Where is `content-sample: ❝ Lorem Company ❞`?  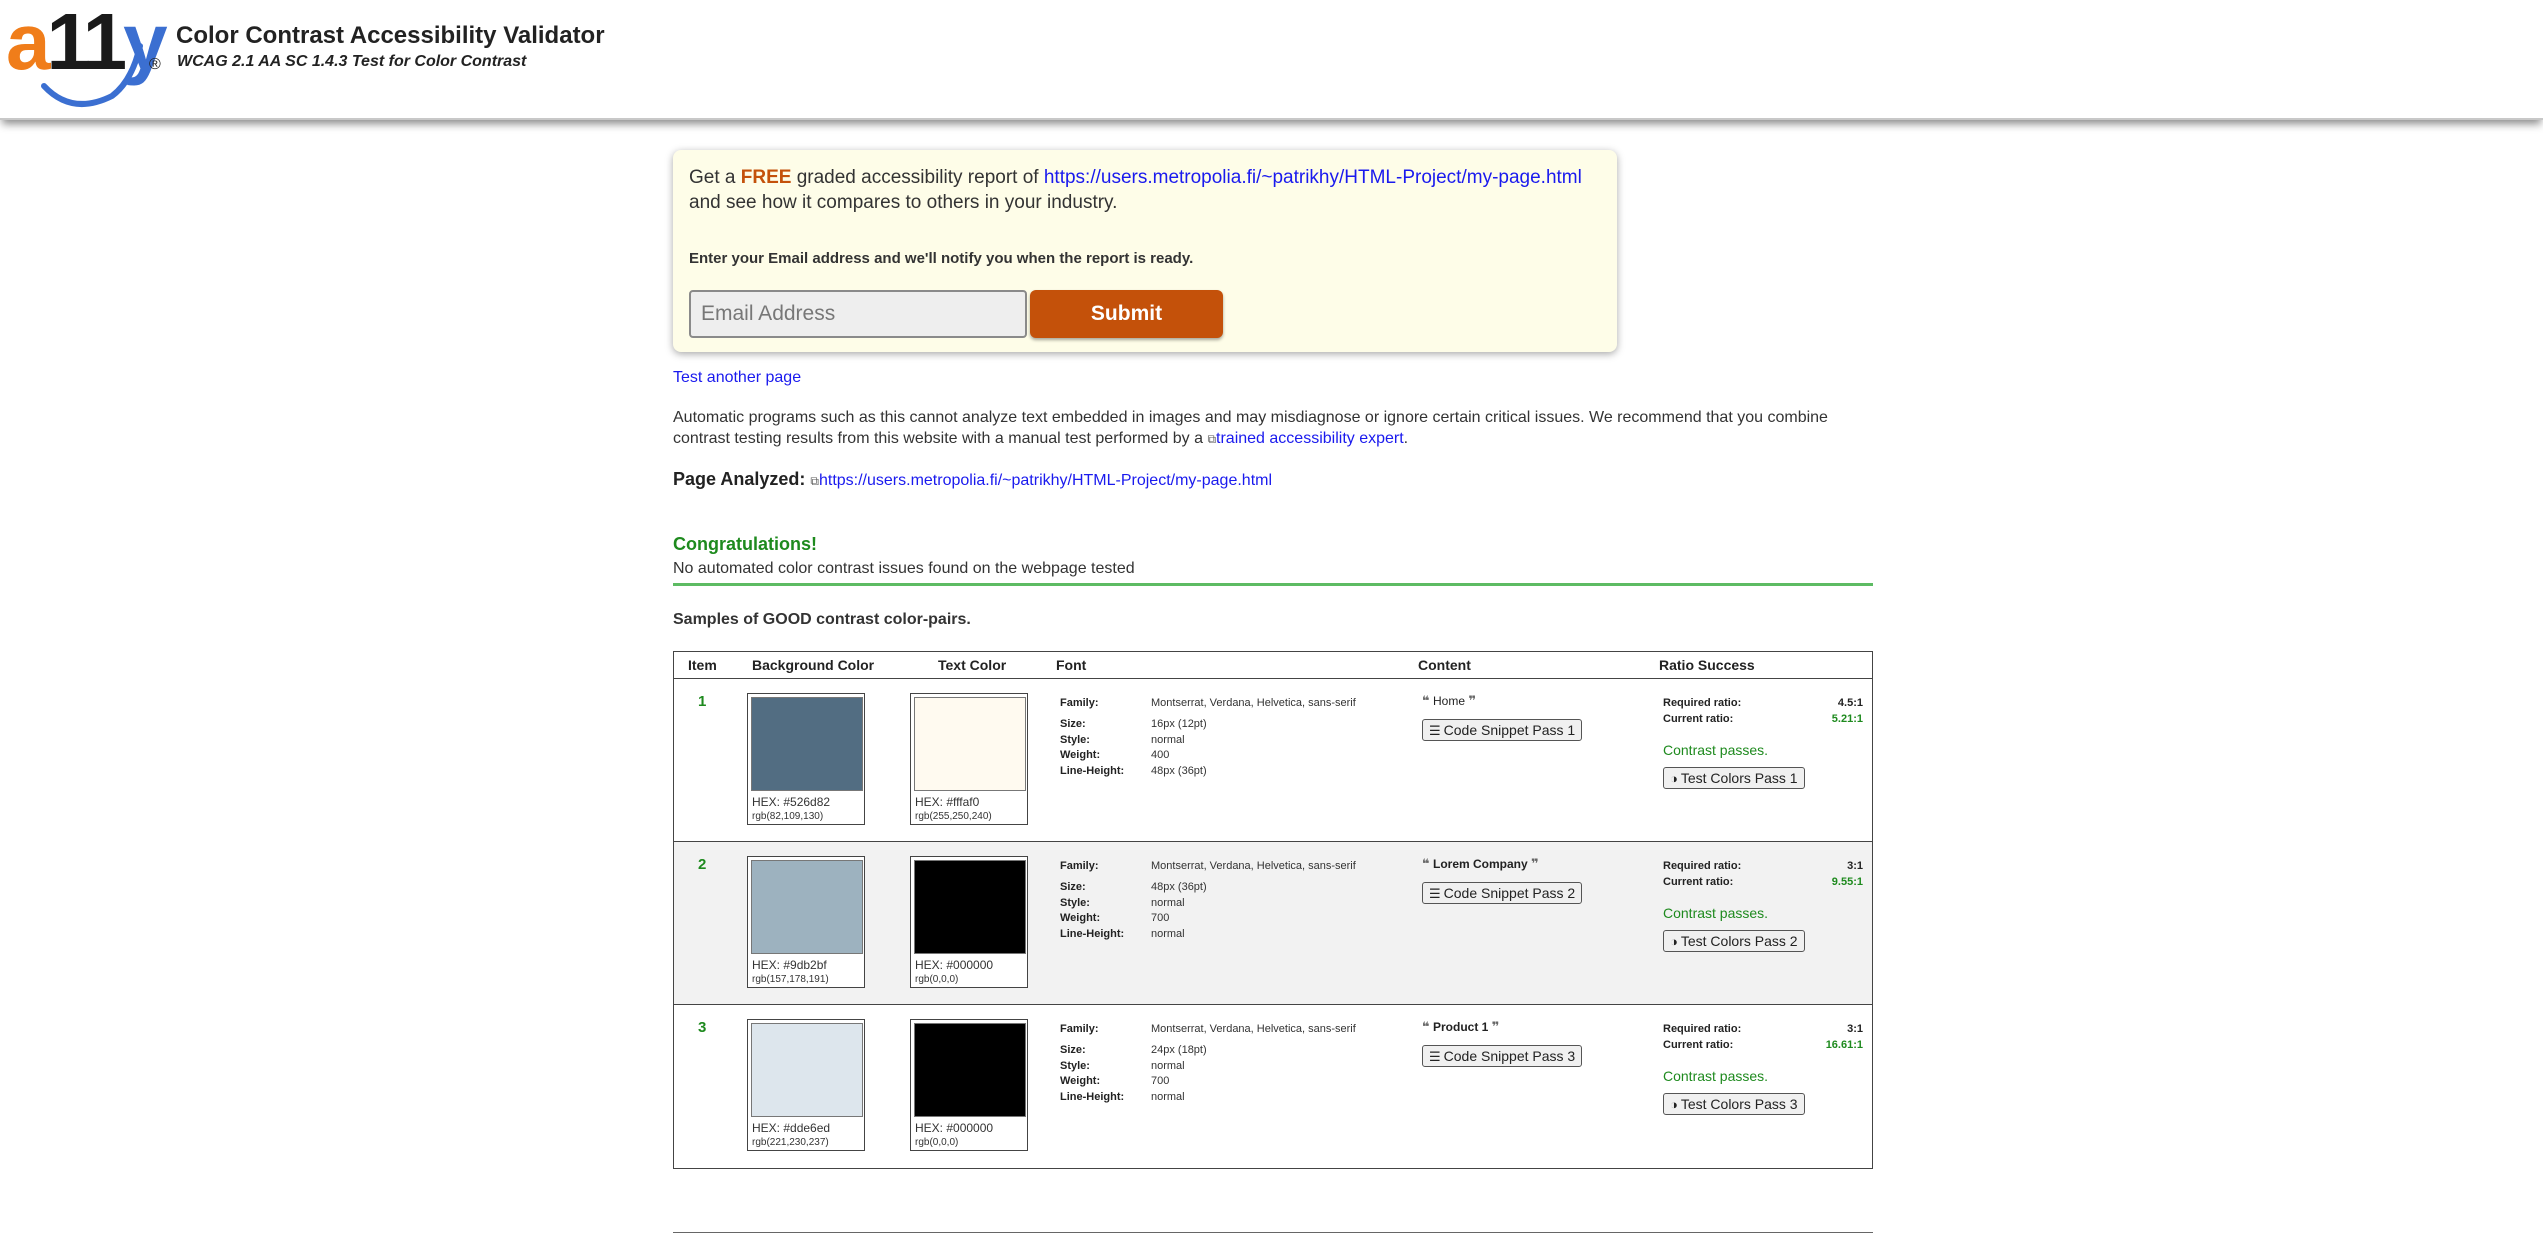 content-sample: ❝ Lorem Company ❞ is located at coordinates (1480, 864).